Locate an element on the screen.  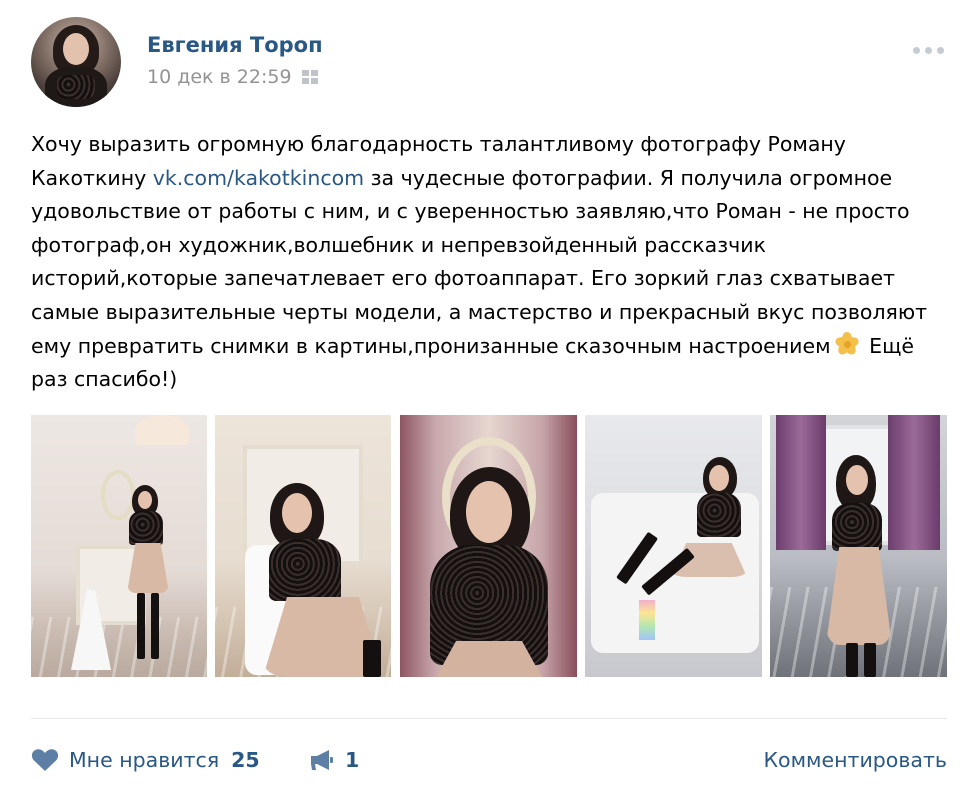
like-label: Мне нравится is located at coordinates (144, 760).